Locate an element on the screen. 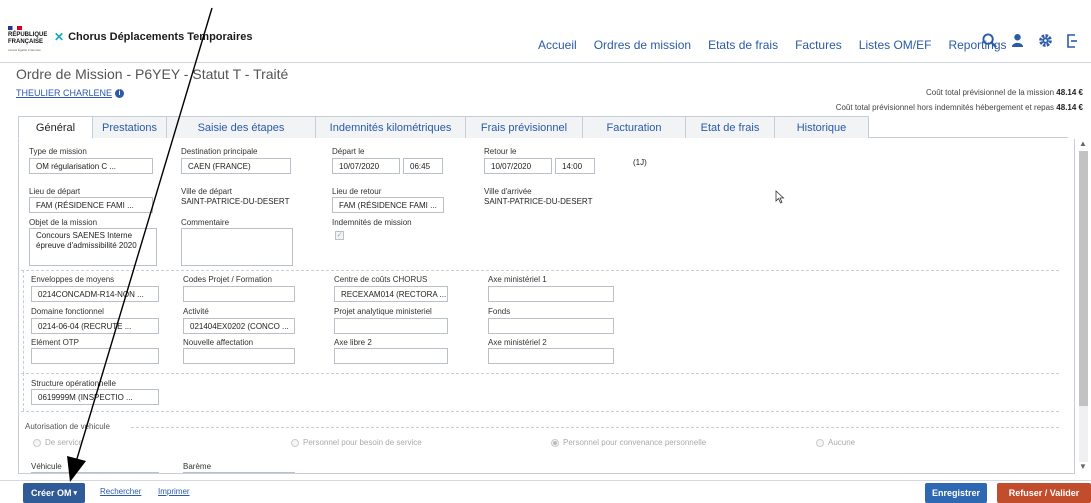 Image resolution: width=1091 pixels, height=503 pixels. nav-factures: Factures is located at coordinates (818, 45).